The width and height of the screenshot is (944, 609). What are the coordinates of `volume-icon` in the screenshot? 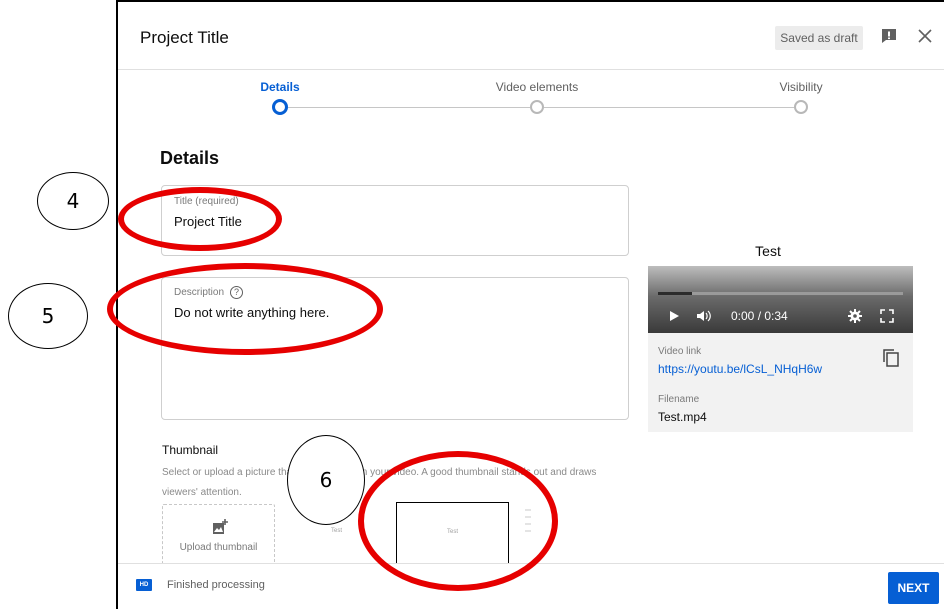 It's located at (704, 316).